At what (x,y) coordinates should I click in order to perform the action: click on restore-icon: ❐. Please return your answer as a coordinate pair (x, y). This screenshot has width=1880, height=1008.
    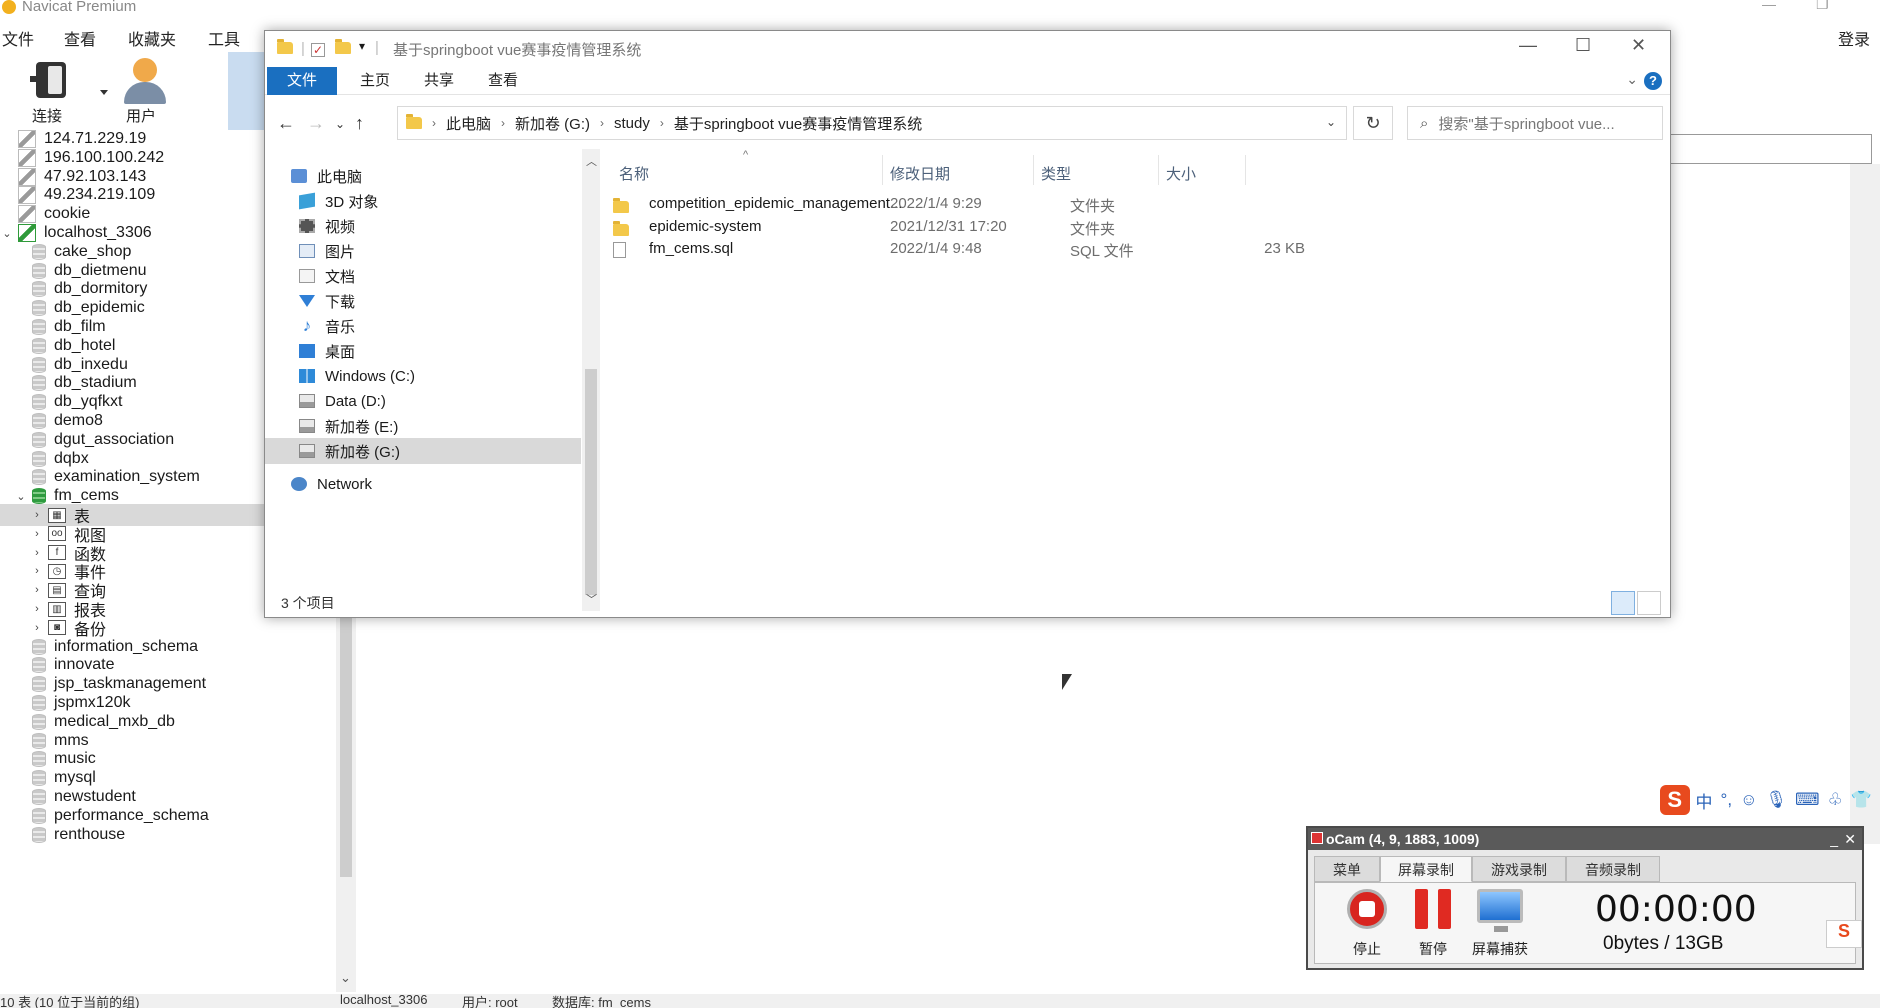
    Looking at the image, I should click on (1822, 6).